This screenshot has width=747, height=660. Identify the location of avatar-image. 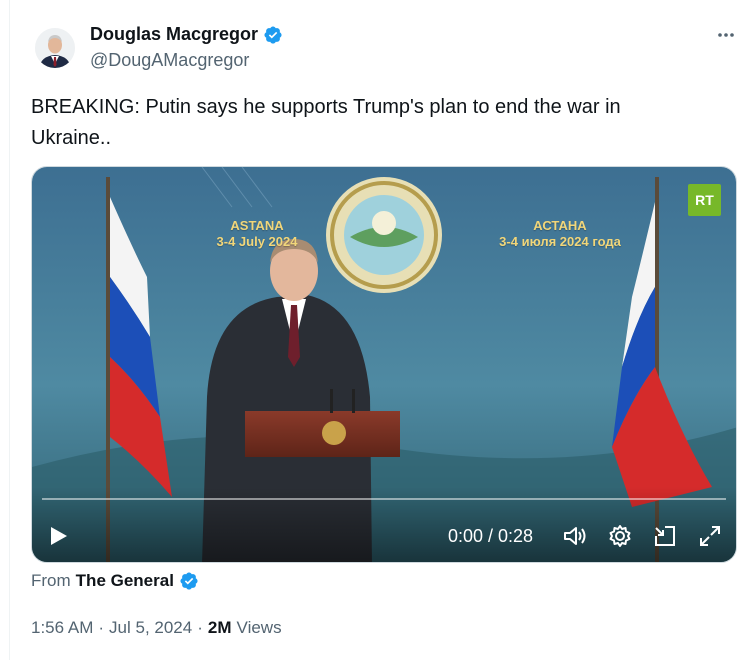
(55, 48).